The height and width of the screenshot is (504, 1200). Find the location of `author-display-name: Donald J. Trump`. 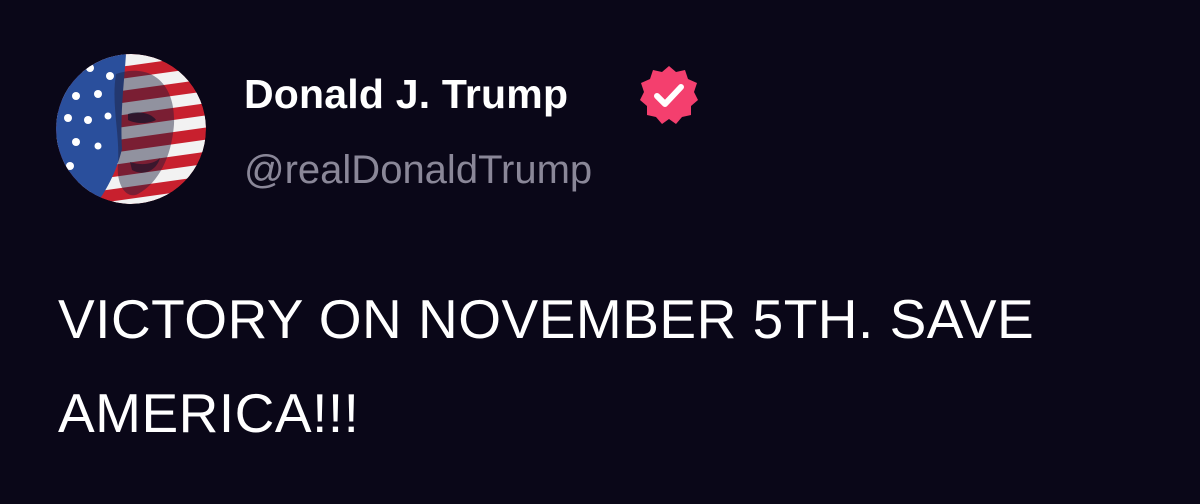

author-display-name: Donald J. Trump is located at coordinates (406, 94).